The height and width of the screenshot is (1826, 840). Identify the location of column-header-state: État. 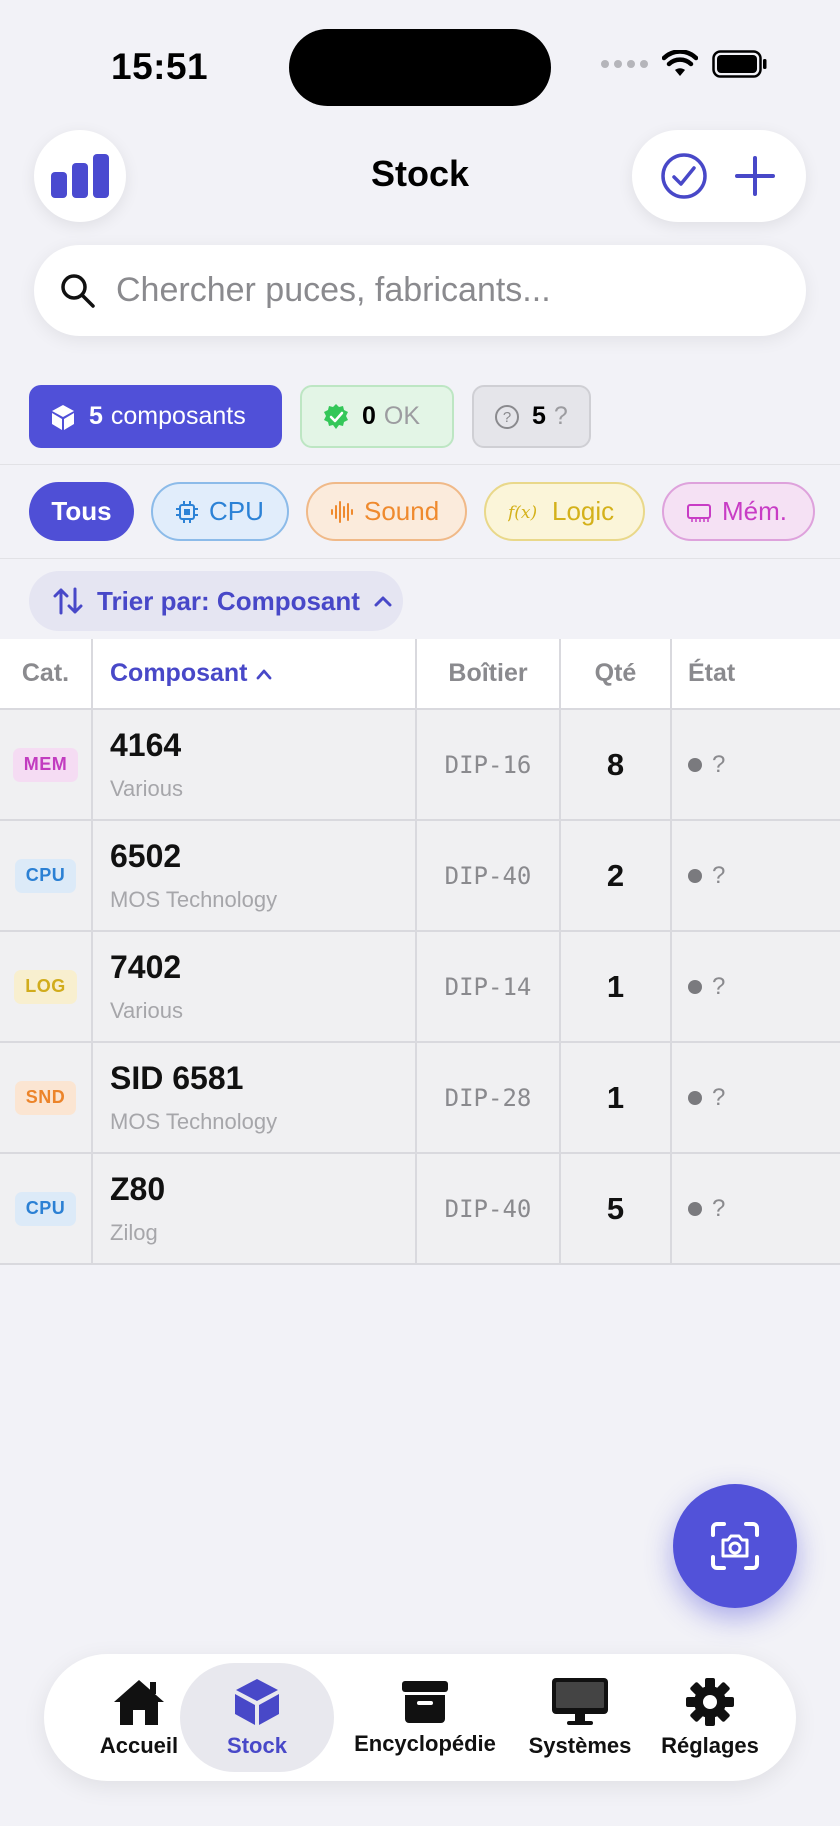
(756, 673).